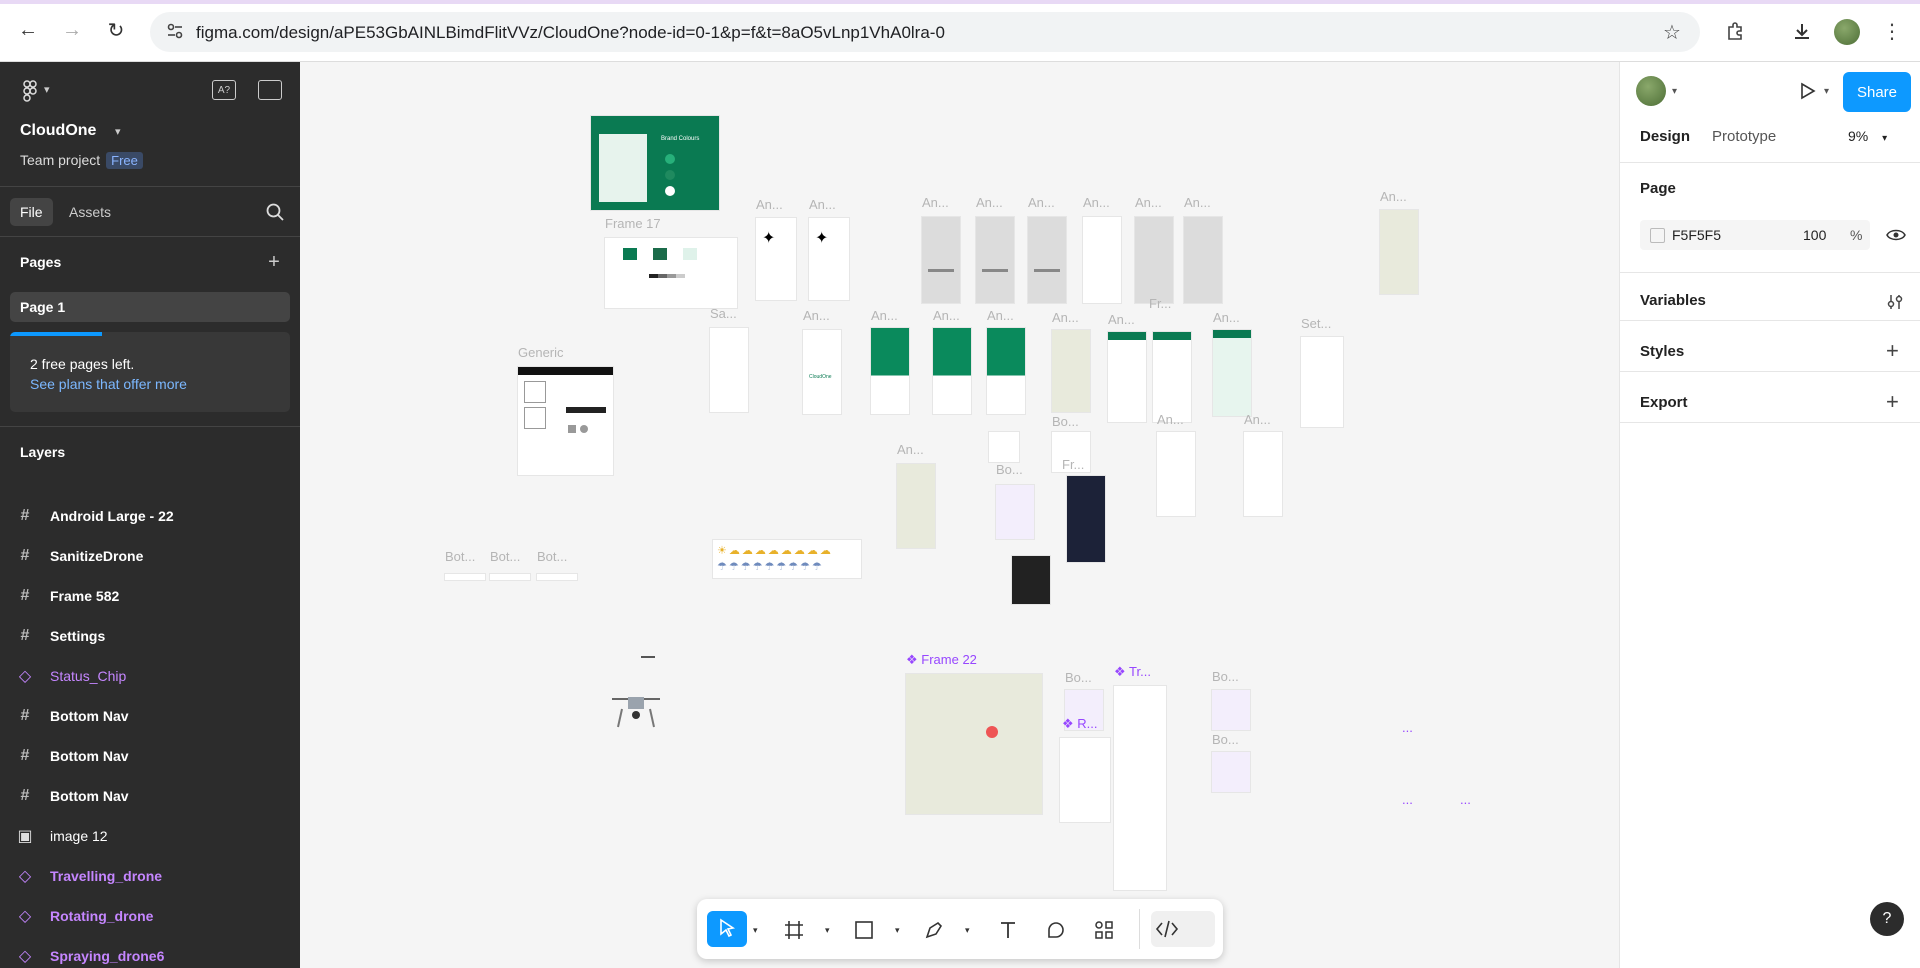 The width and height of the screenshot is (1920, 968). What do you see at coordinates (1884, 138) in the screenshot?
I see `zoom-chevron-icon: ▾` at bounding box center [1884, 138].